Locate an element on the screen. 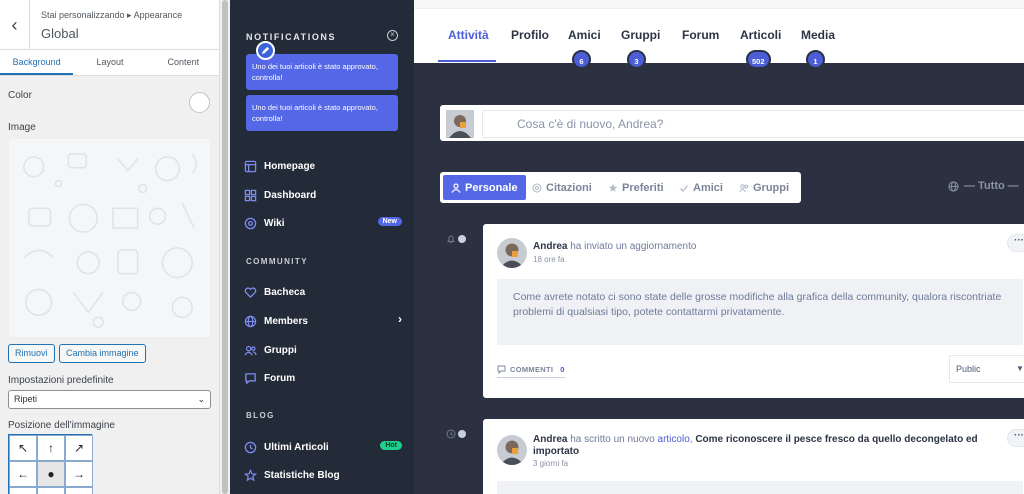 The height and width of the screenshot is (494, 1024). chevron-right-icon: › is located at coordinates (400, 319).